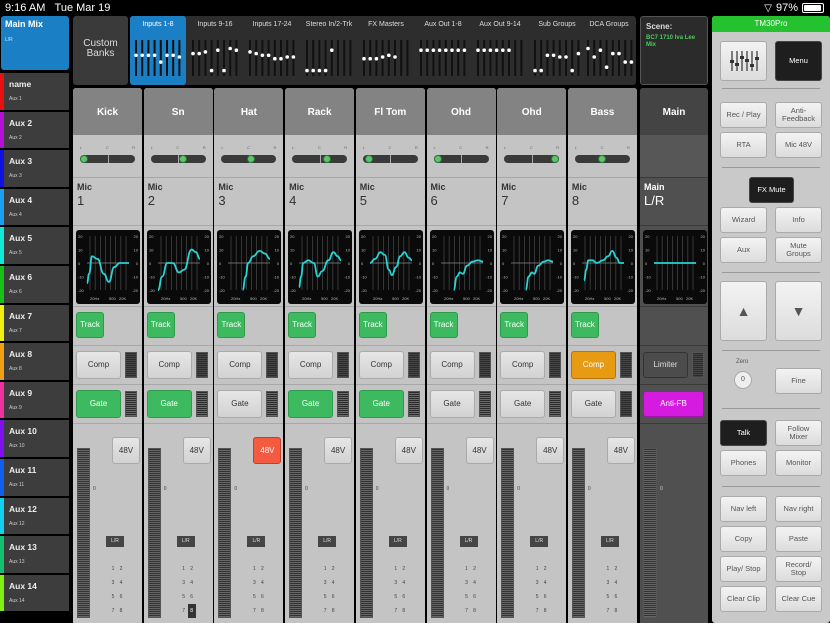 The image size is (830, 623). I want to click on bank-tab: DCA Groups, so click(609, 50).